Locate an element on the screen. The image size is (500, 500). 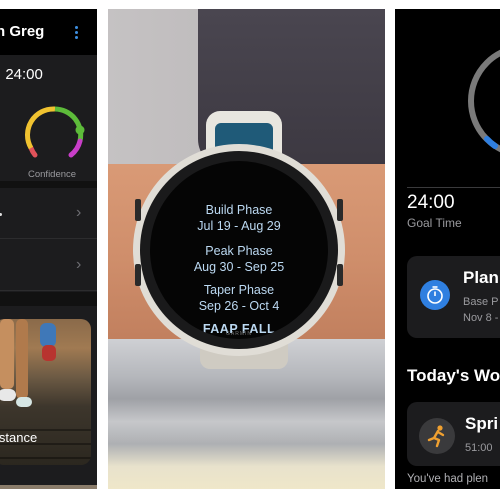
phase-block: Peak Phase Aug 30 - Sep 25 is located at coordinates (239, 259).